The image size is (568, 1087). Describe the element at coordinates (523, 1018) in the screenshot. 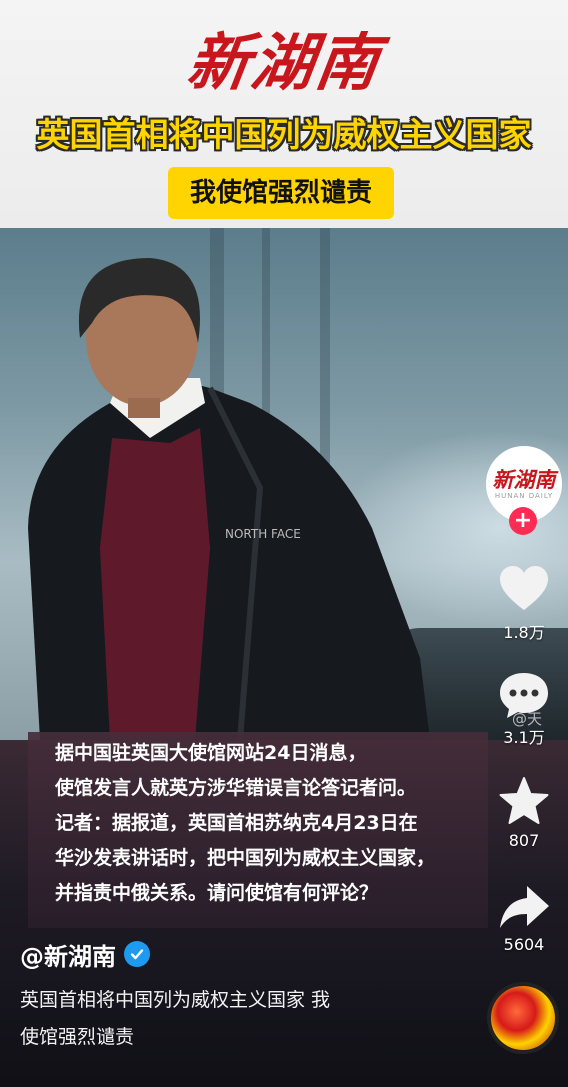

I see `music-disc-icon` at that location.